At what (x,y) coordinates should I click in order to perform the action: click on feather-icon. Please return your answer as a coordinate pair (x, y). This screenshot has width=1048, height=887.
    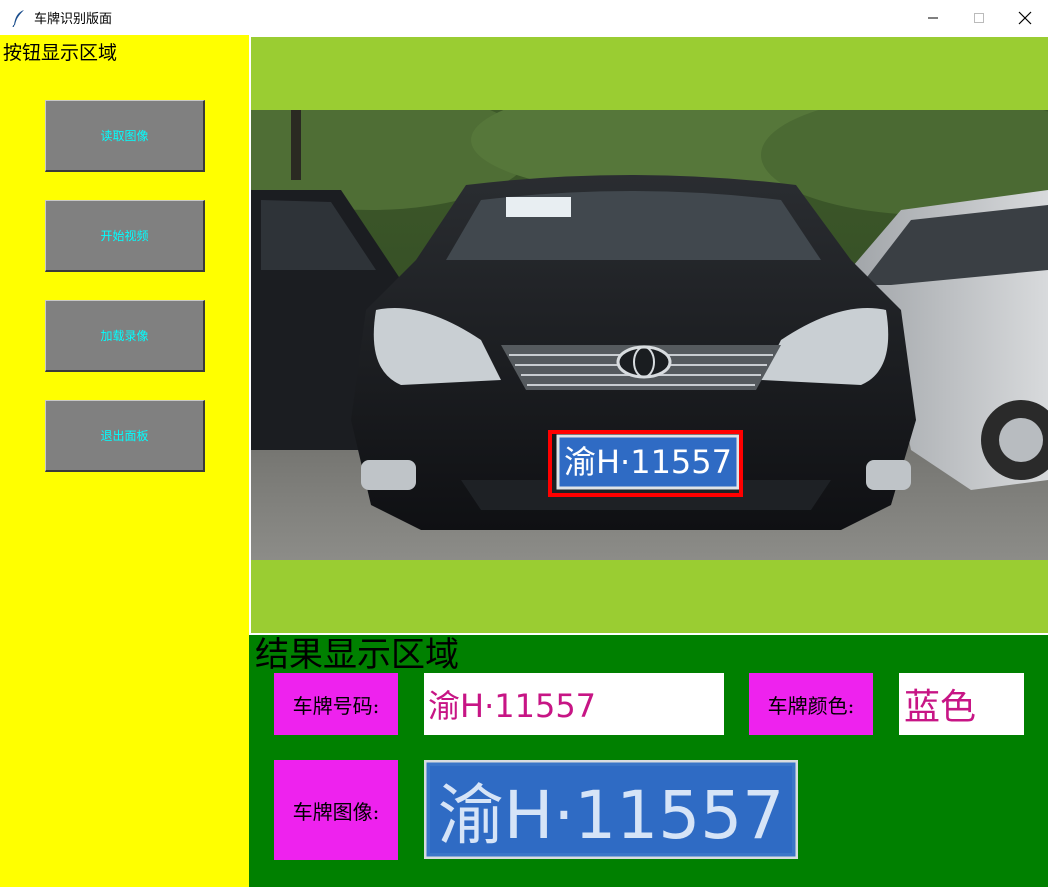
    Looking at the image, I should click on (18, 18).